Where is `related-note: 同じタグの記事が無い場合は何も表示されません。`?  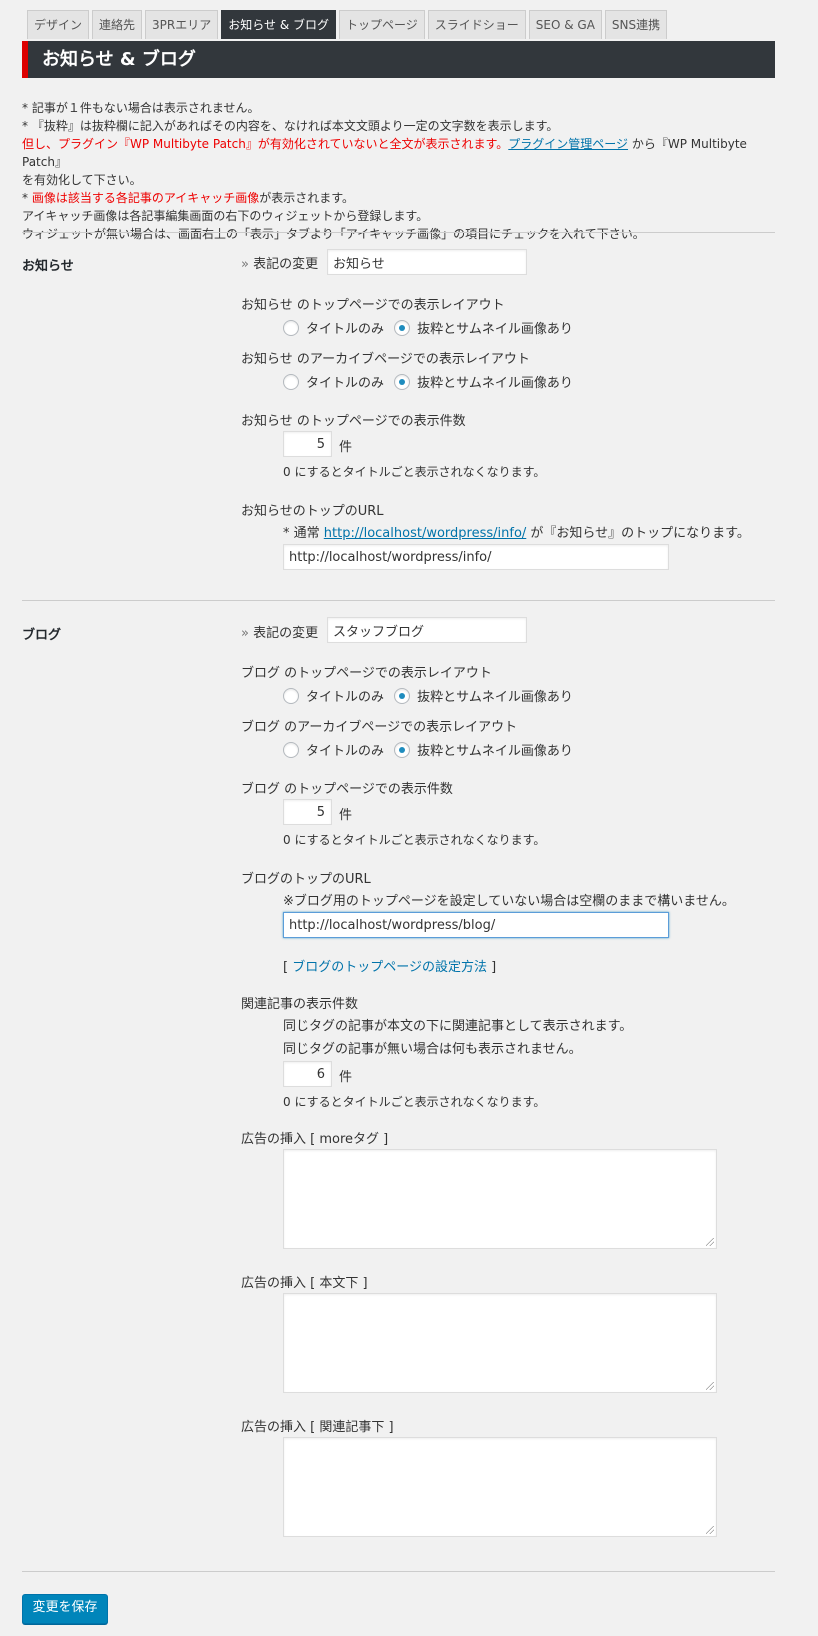
related-note: 同じタグの記事が無い場合は何も表示されません。 is located at coordinates (432, 1049).